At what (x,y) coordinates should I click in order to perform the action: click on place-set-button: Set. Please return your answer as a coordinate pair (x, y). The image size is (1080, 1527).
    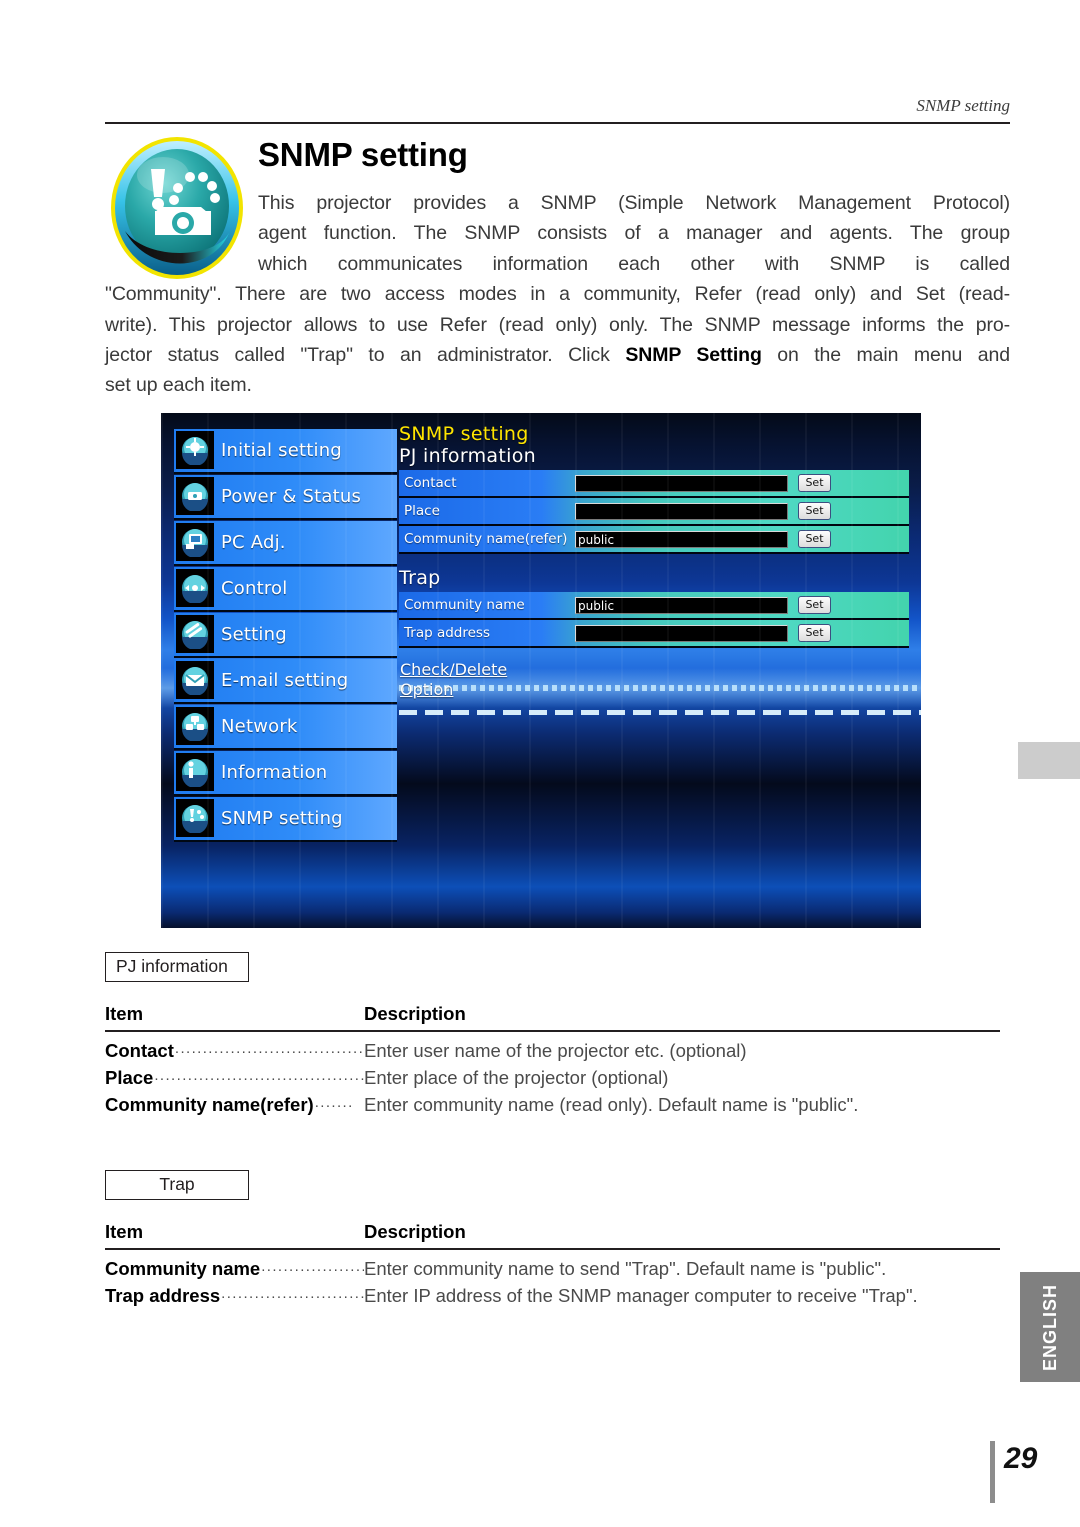
    Looking at the image, I should click on (814, 511).